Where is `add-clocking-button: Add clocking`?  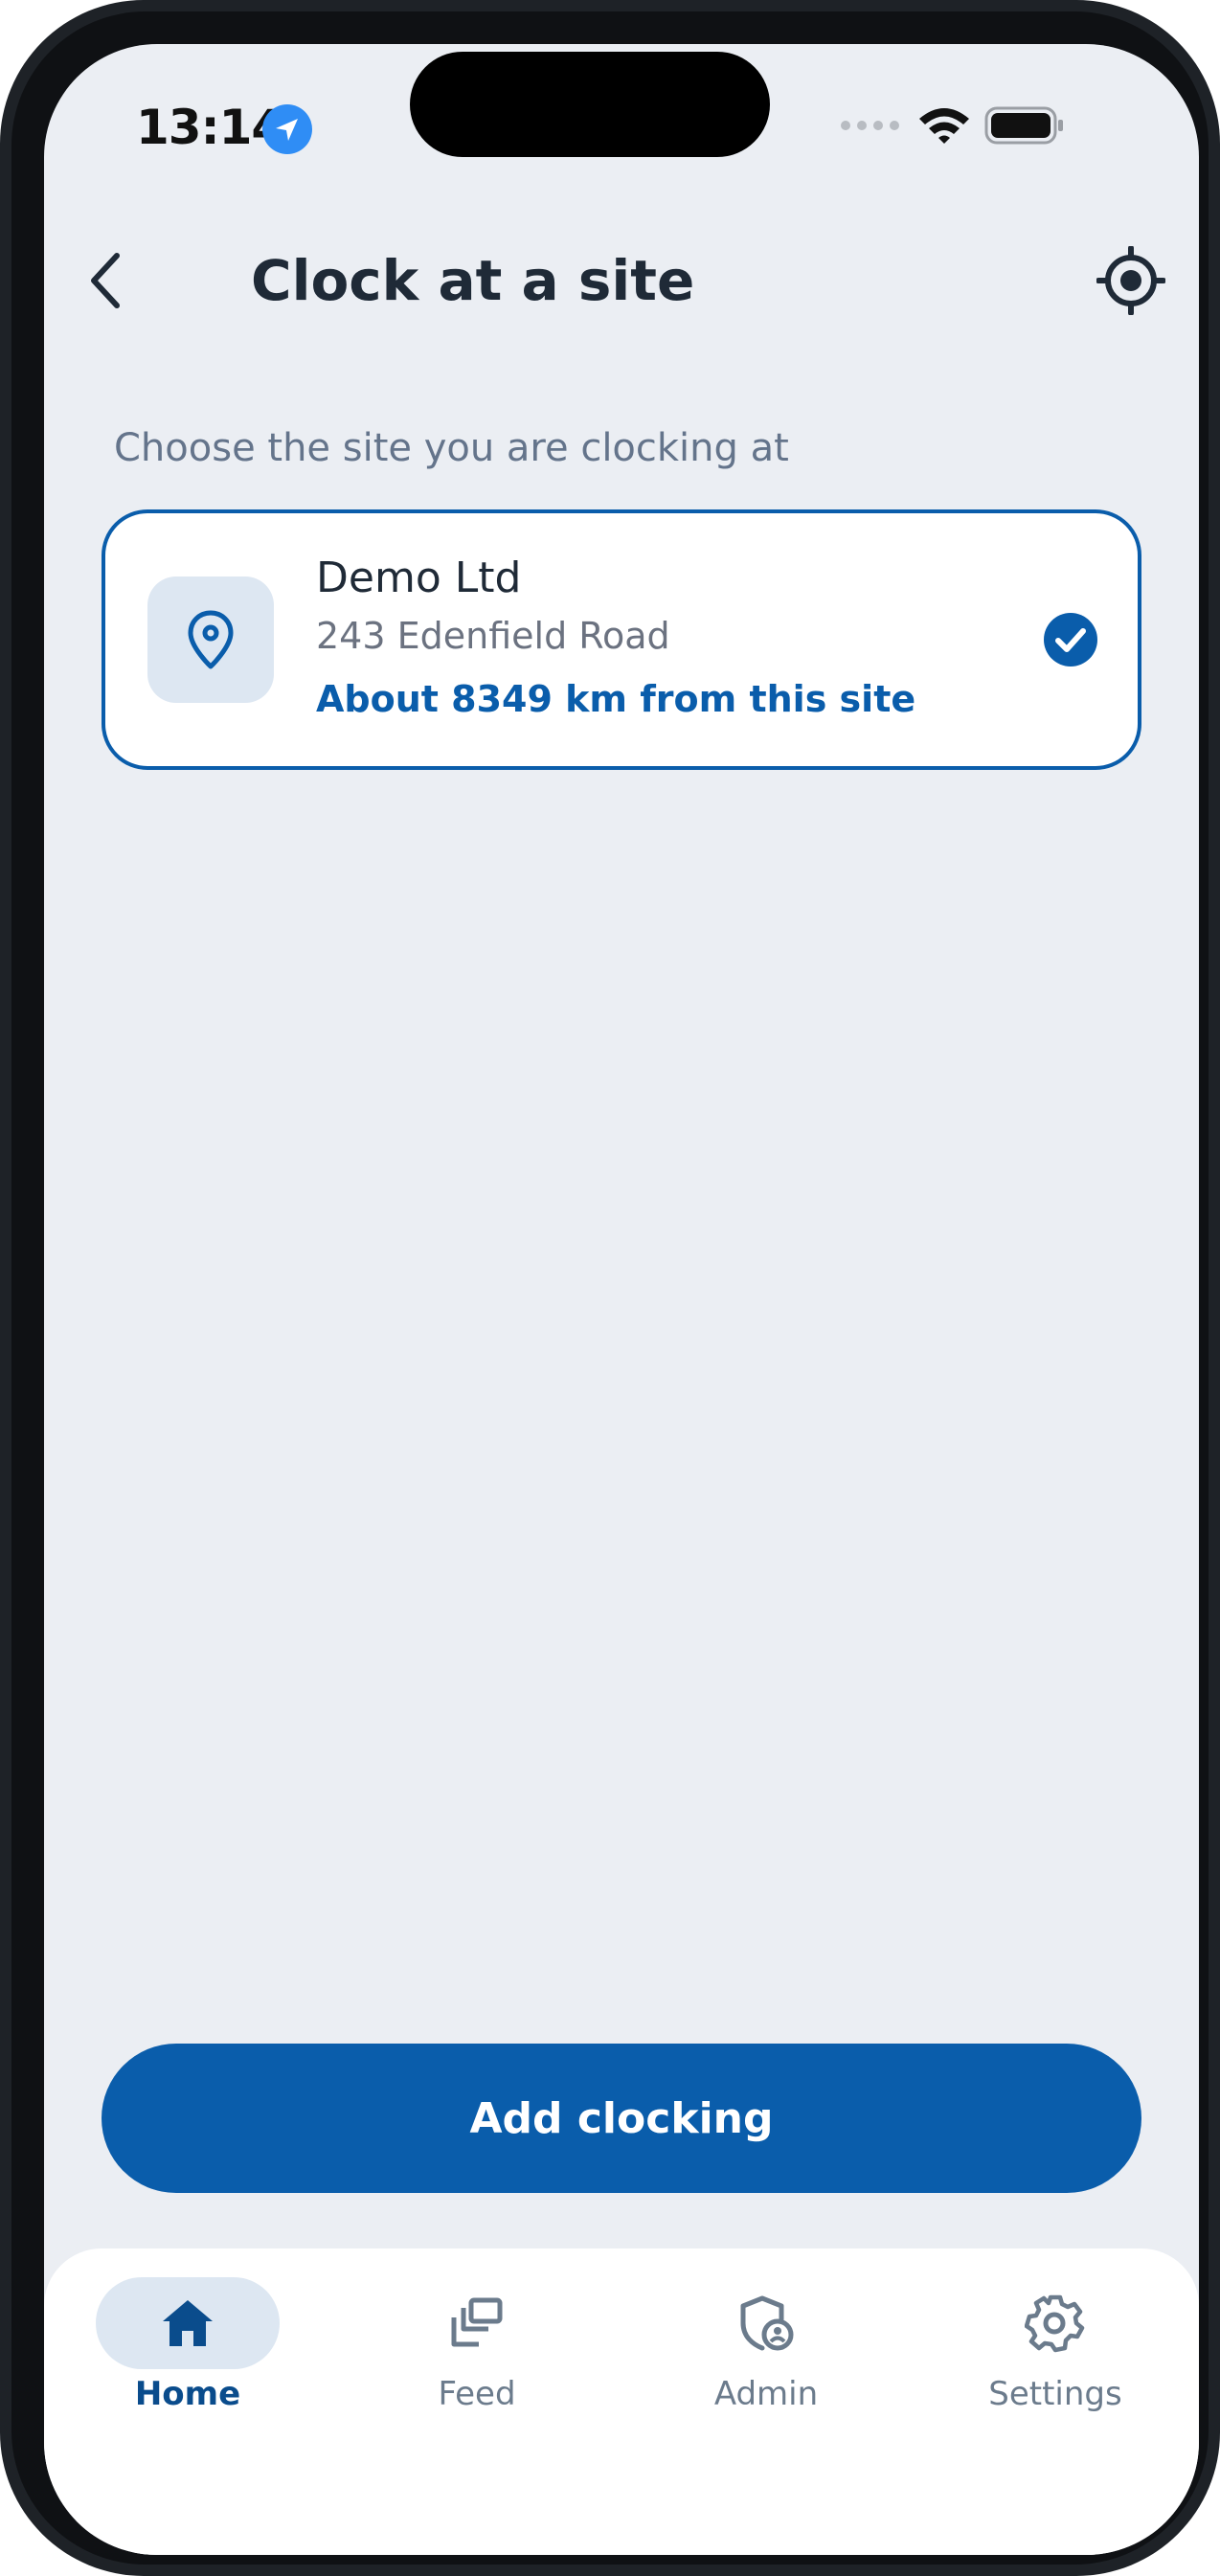 add-clocking-button: Add clocking is located at coordinates (621, 2118).